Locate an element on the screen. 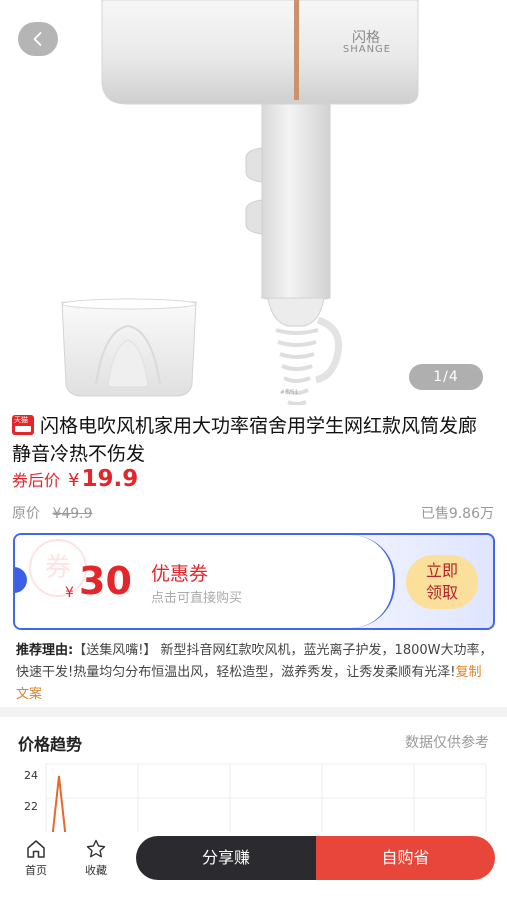  back-button is located at coordinates (38, 39).